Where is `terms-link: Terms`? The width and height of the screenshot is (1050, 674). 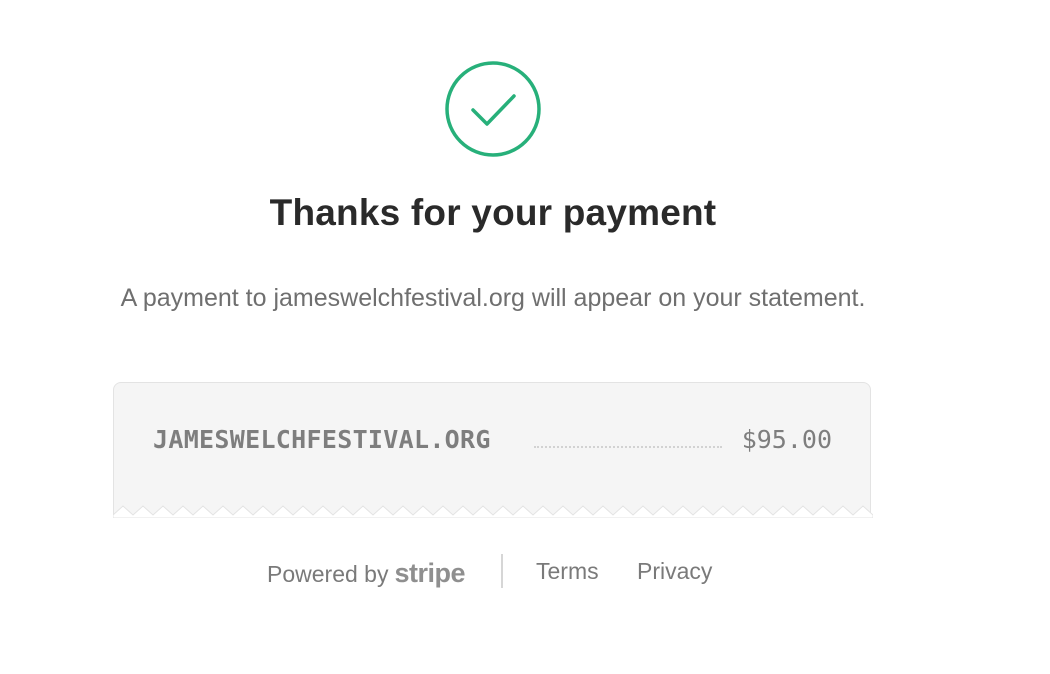
terms-link: Terms is located at coordinates (567, 571).